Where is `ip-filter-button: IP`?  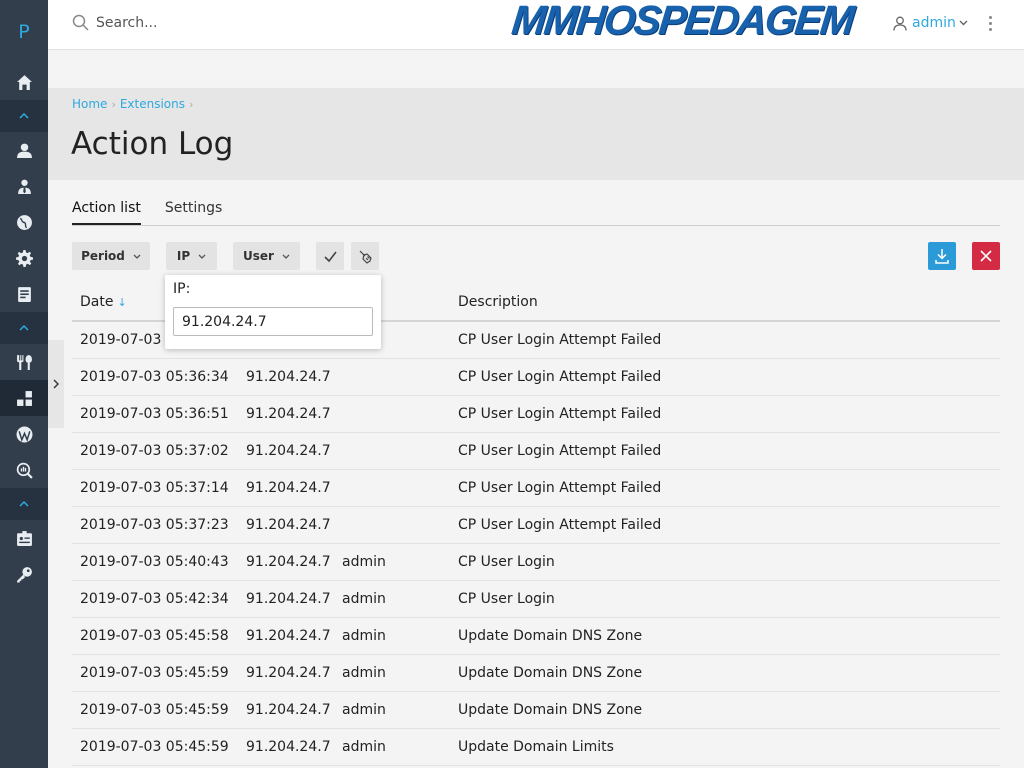 ip-filter-button: IP is located at coordinates (191, 256).